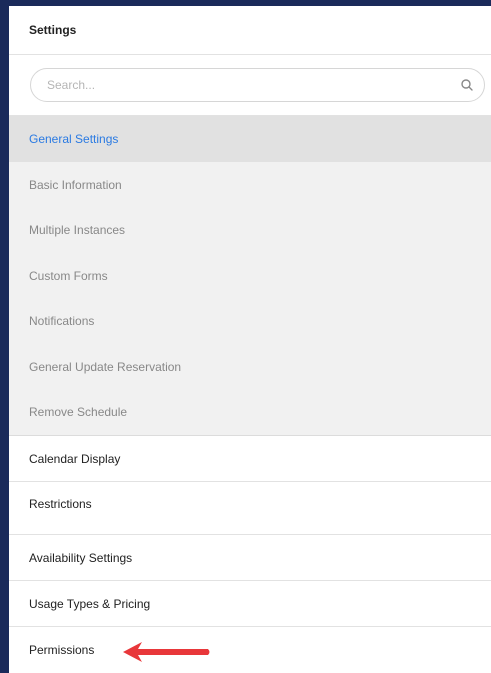 Image resolution: width=491 pixels, height=673 pixels. I want to click on general-settings-header: General Settings, so click(250, 139).